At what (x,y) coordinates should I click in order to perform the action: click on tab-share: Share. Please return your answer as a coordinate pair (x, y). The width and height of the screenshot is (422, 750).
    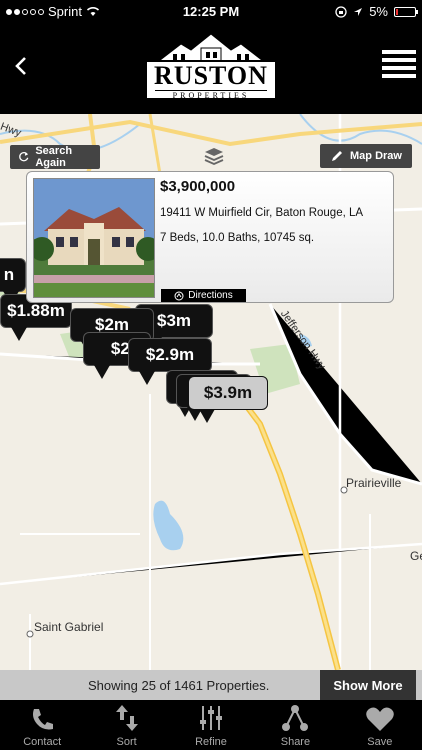
    Looking at the image, I should click on (295, 725).